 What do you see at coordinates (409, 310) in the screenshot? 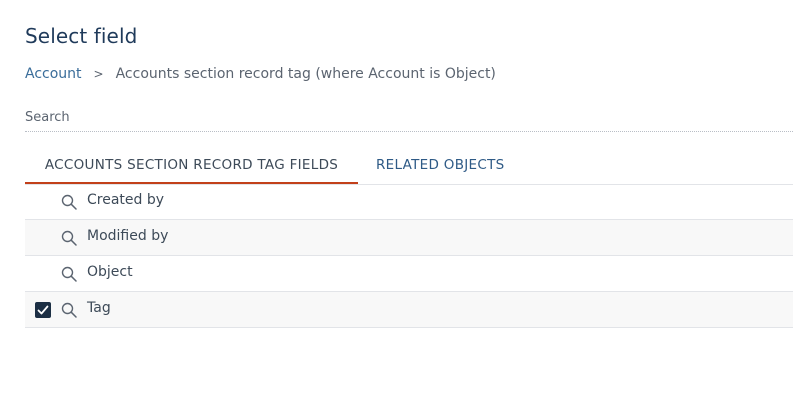
I see `list-item-tag: Tag` at bounding box center [409, 310].